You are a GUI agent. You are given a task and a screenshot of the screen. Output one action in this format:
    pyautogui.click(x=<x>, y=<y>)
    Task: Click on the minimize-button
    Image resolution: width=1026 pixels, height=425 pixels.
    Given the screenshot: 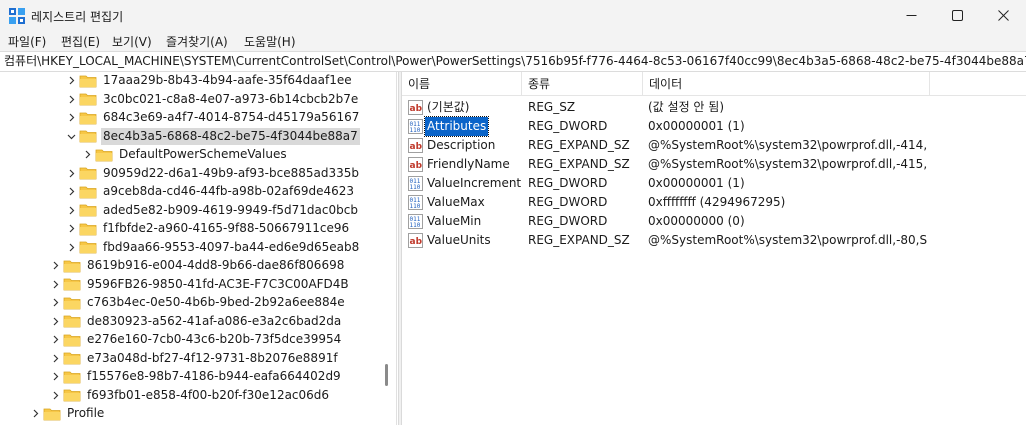 What is the action you would take?
    pyautogui.click(x=911, y=15)
    